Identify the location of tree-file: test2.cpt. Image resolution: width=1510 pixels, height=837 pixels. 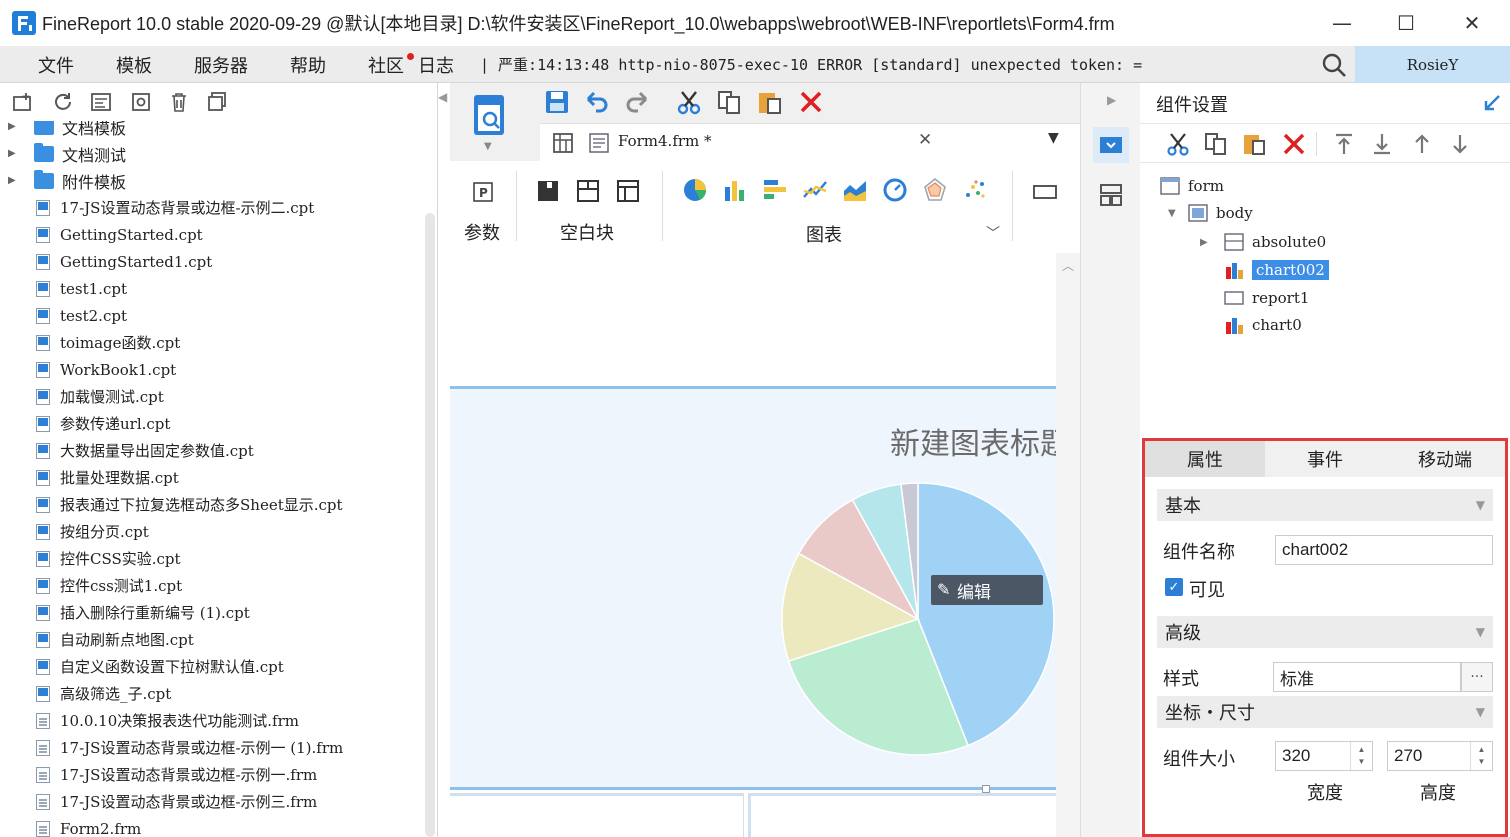
(63, 315).